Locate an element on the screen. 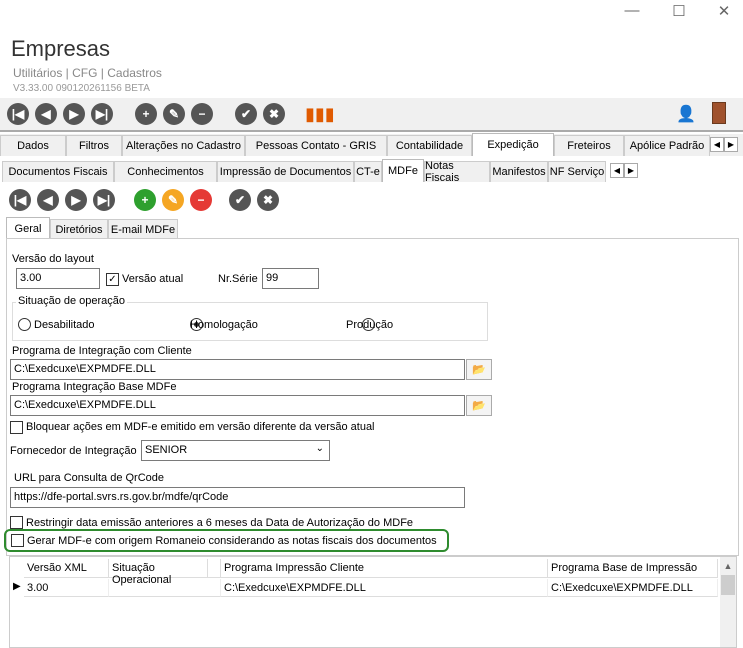 This screenshot has height=648, width=743. tab-email-mdfe: E-mail MDFe is located at coordinates (143, 229).